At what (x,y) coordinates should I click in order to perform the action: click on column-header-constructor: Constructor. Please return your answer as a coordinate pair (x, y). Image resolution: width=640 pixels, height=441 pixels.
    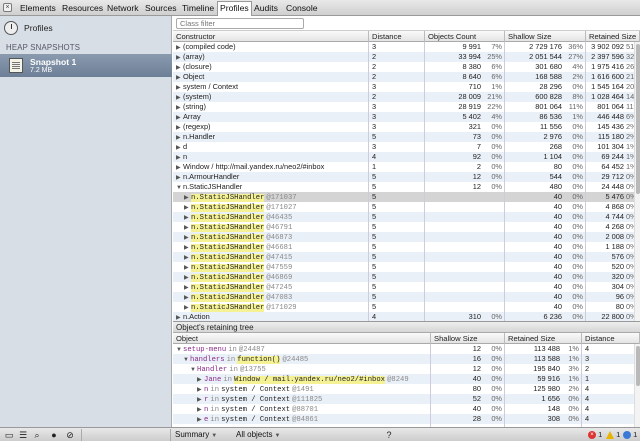
    Looking at the image, I should click on (271, 36).